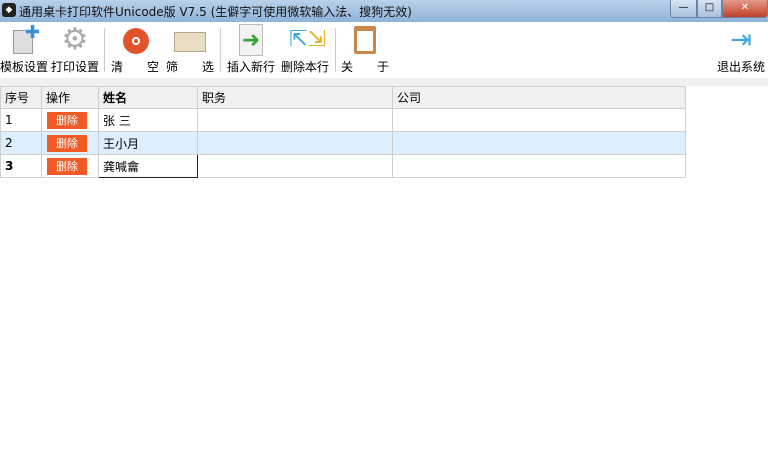 This screenshot has width=768, height=457. I want to click on close-button: ✕, so click(745, 9).